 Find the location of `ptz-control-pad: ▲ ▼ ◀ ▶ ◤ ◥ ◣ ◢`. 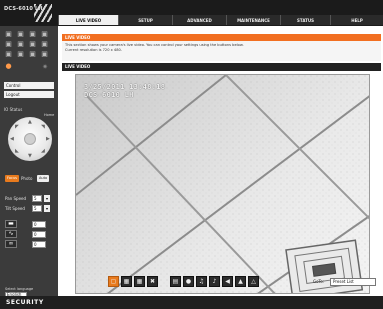

ptz-control-pad: ▲ ▼ ◀ ▶ ◤ ◥ ◣ ◢ is located at coordinates (30, 139).